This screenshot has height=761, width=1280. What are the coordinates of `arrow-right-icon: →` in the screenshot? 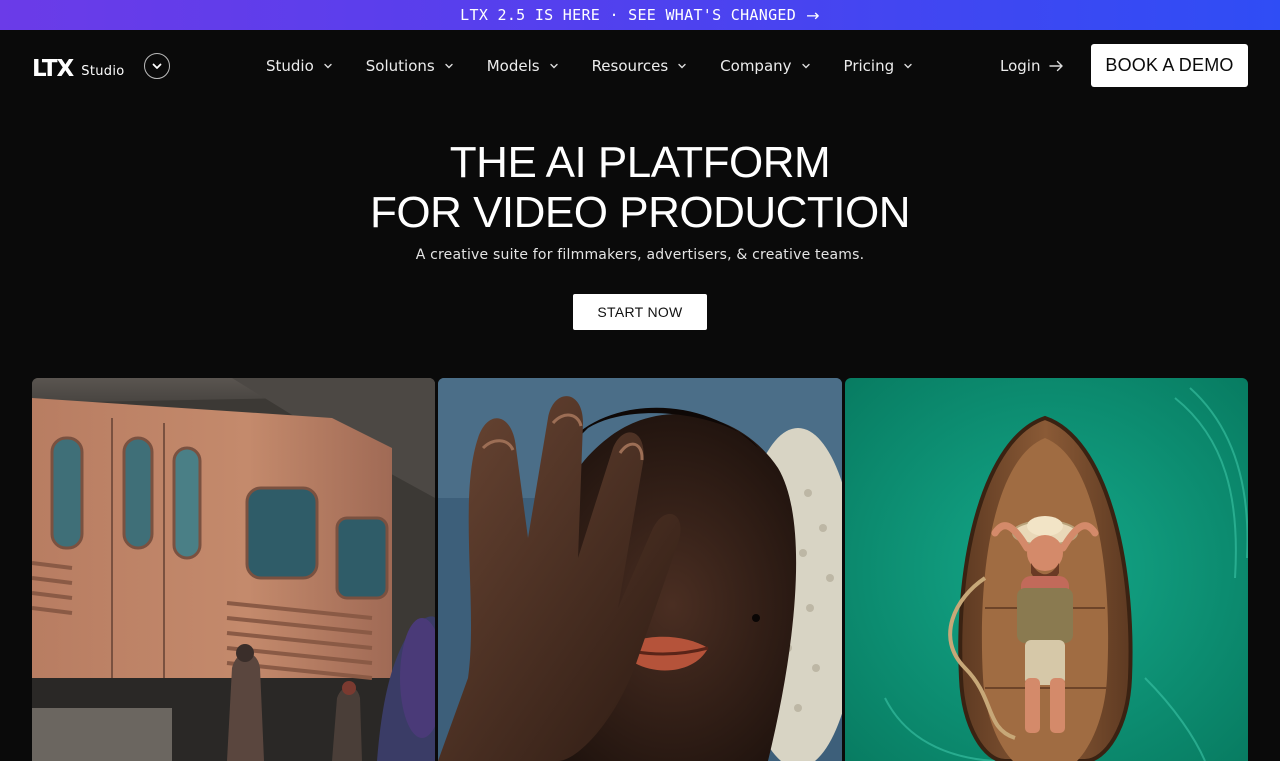 It's located at (813, 15).